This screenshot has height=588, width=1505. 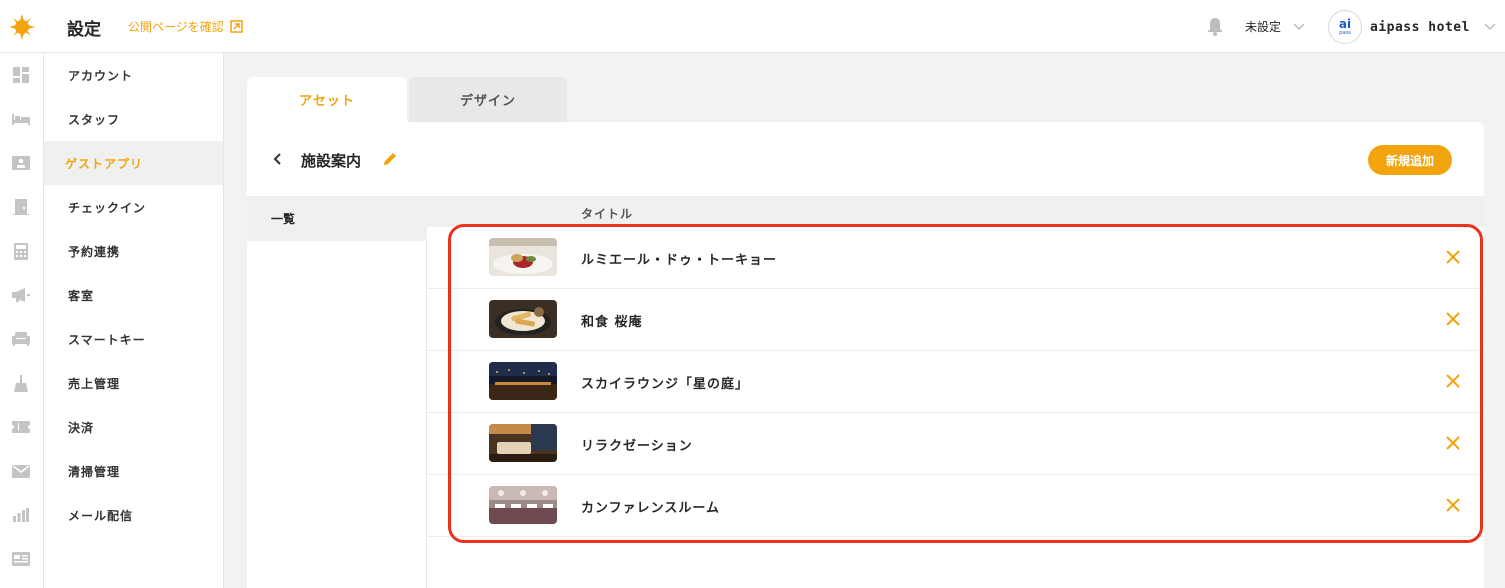 I want to click on sun-logo-icon, so click(x=22, y=26).